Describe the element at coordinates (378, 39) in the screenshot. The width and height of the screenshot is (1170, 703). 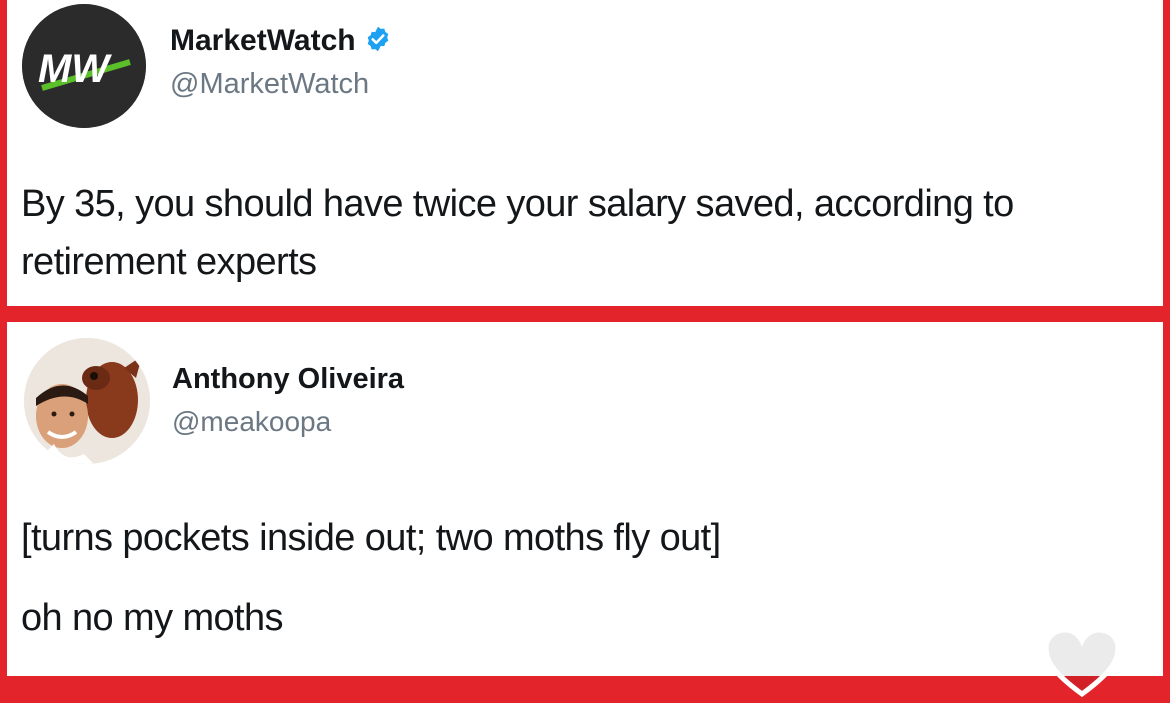
I see `verified-badge-icon` at that location.